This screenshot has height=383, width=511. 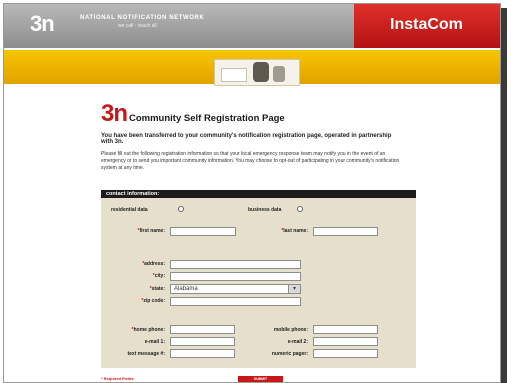 I want to click on last-name-field, so click(x=345, y=231).